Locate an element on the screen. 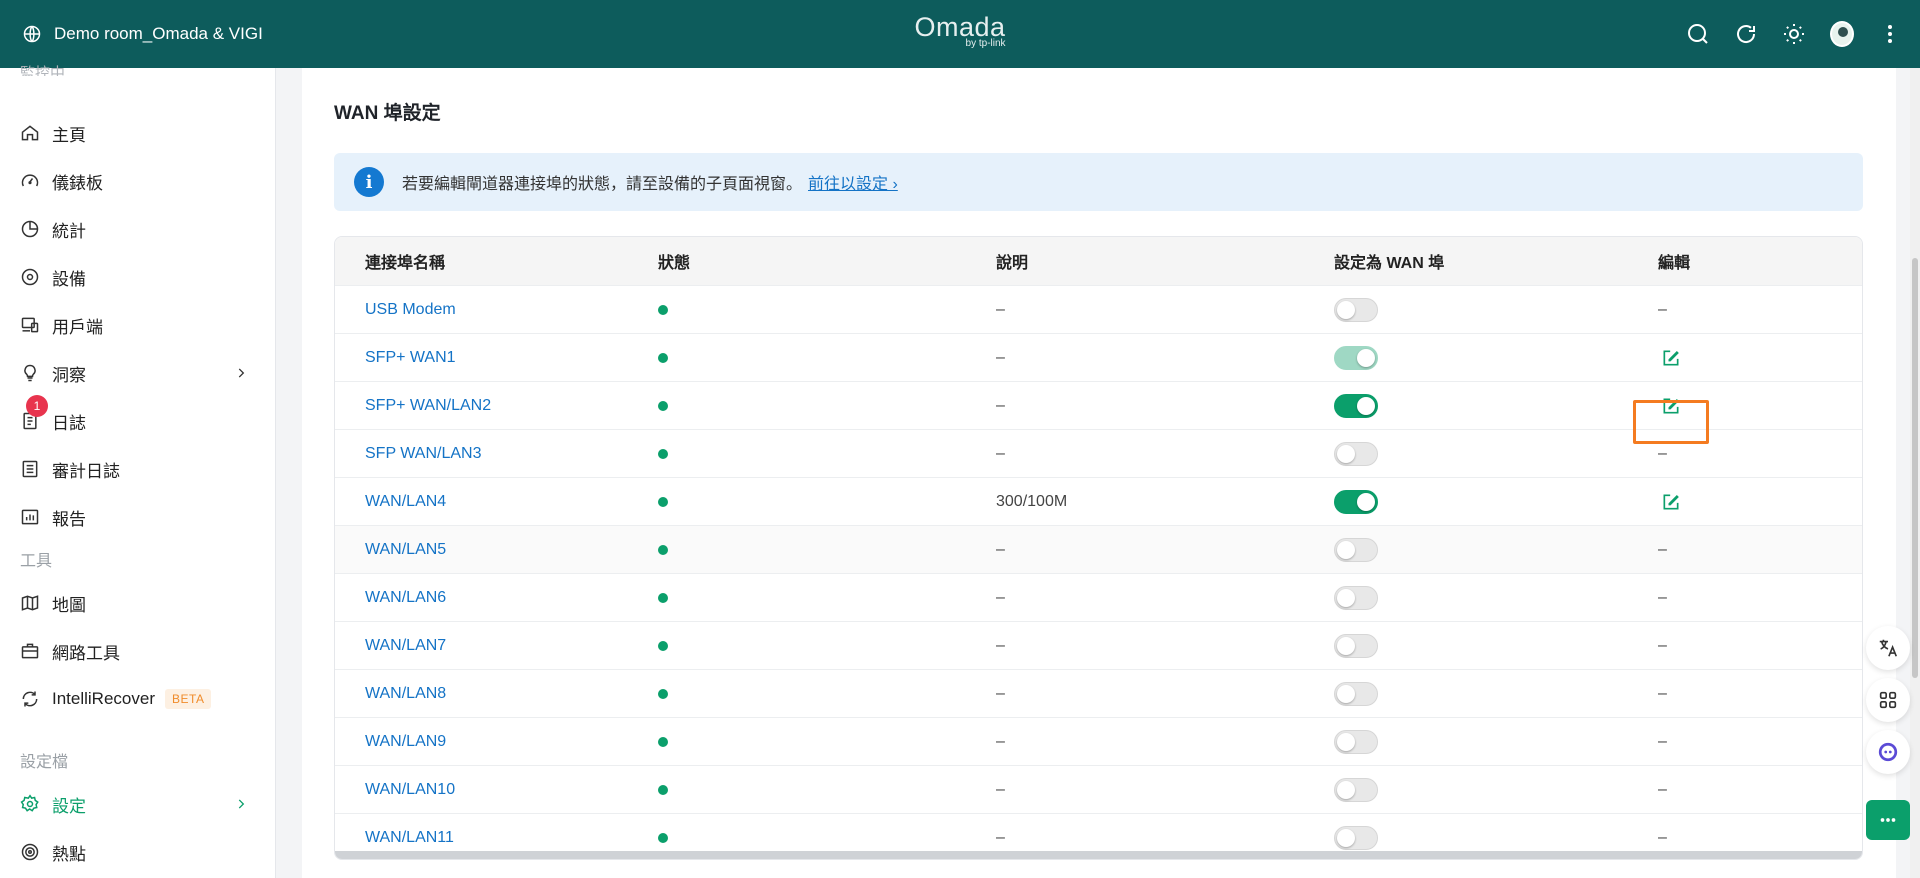  sidebar-item-reports: 報告 is located at coordinates (138, 517).